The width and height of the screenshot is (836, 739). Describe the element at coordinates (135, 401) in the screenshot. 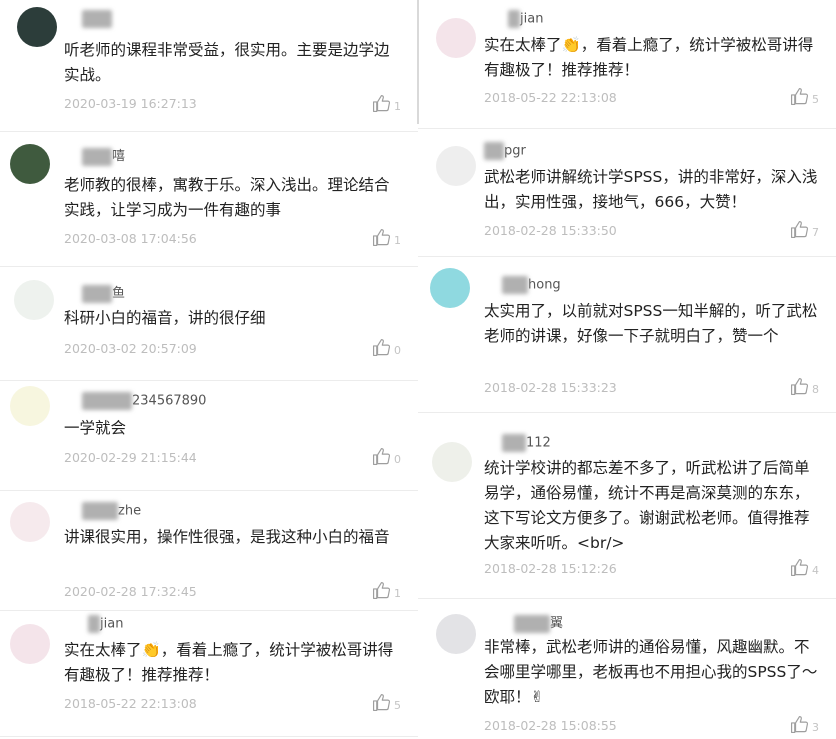

I see `username: 234567890` at that location.